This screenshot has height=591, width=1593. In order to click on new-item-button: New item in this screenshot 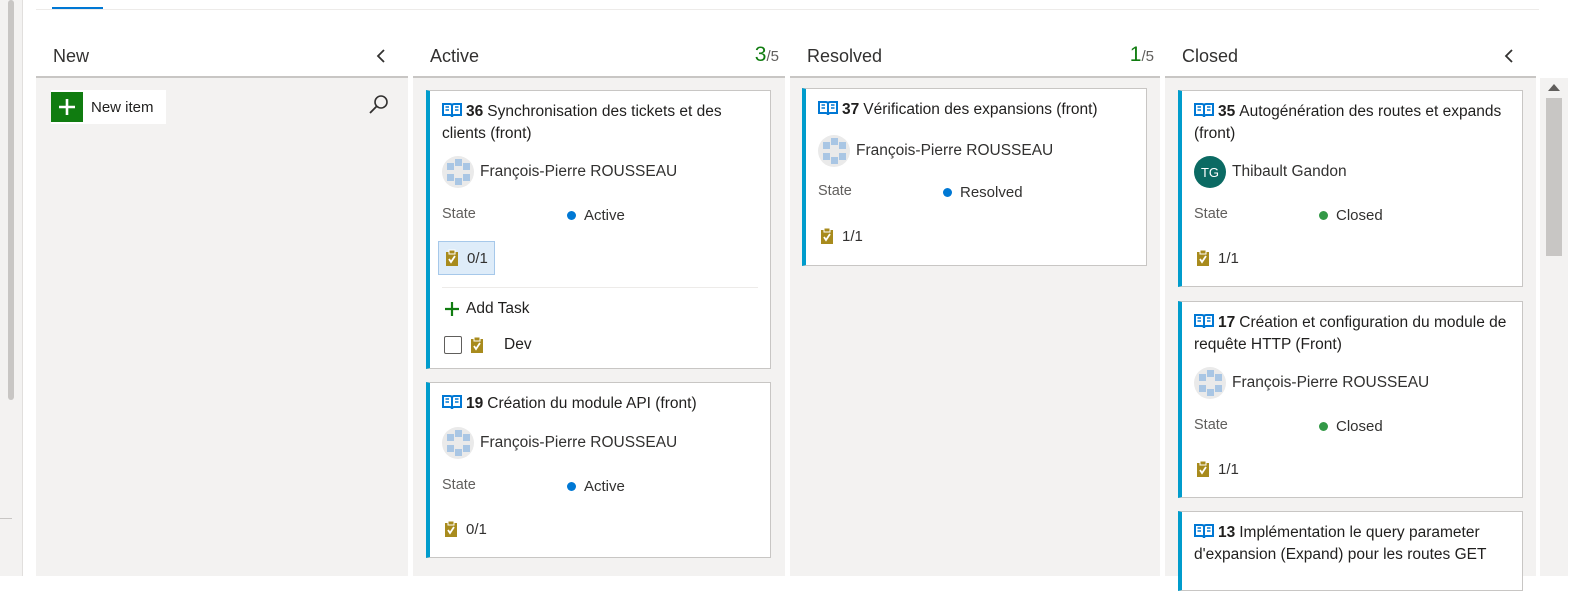, I will do `click(108, 107)`.